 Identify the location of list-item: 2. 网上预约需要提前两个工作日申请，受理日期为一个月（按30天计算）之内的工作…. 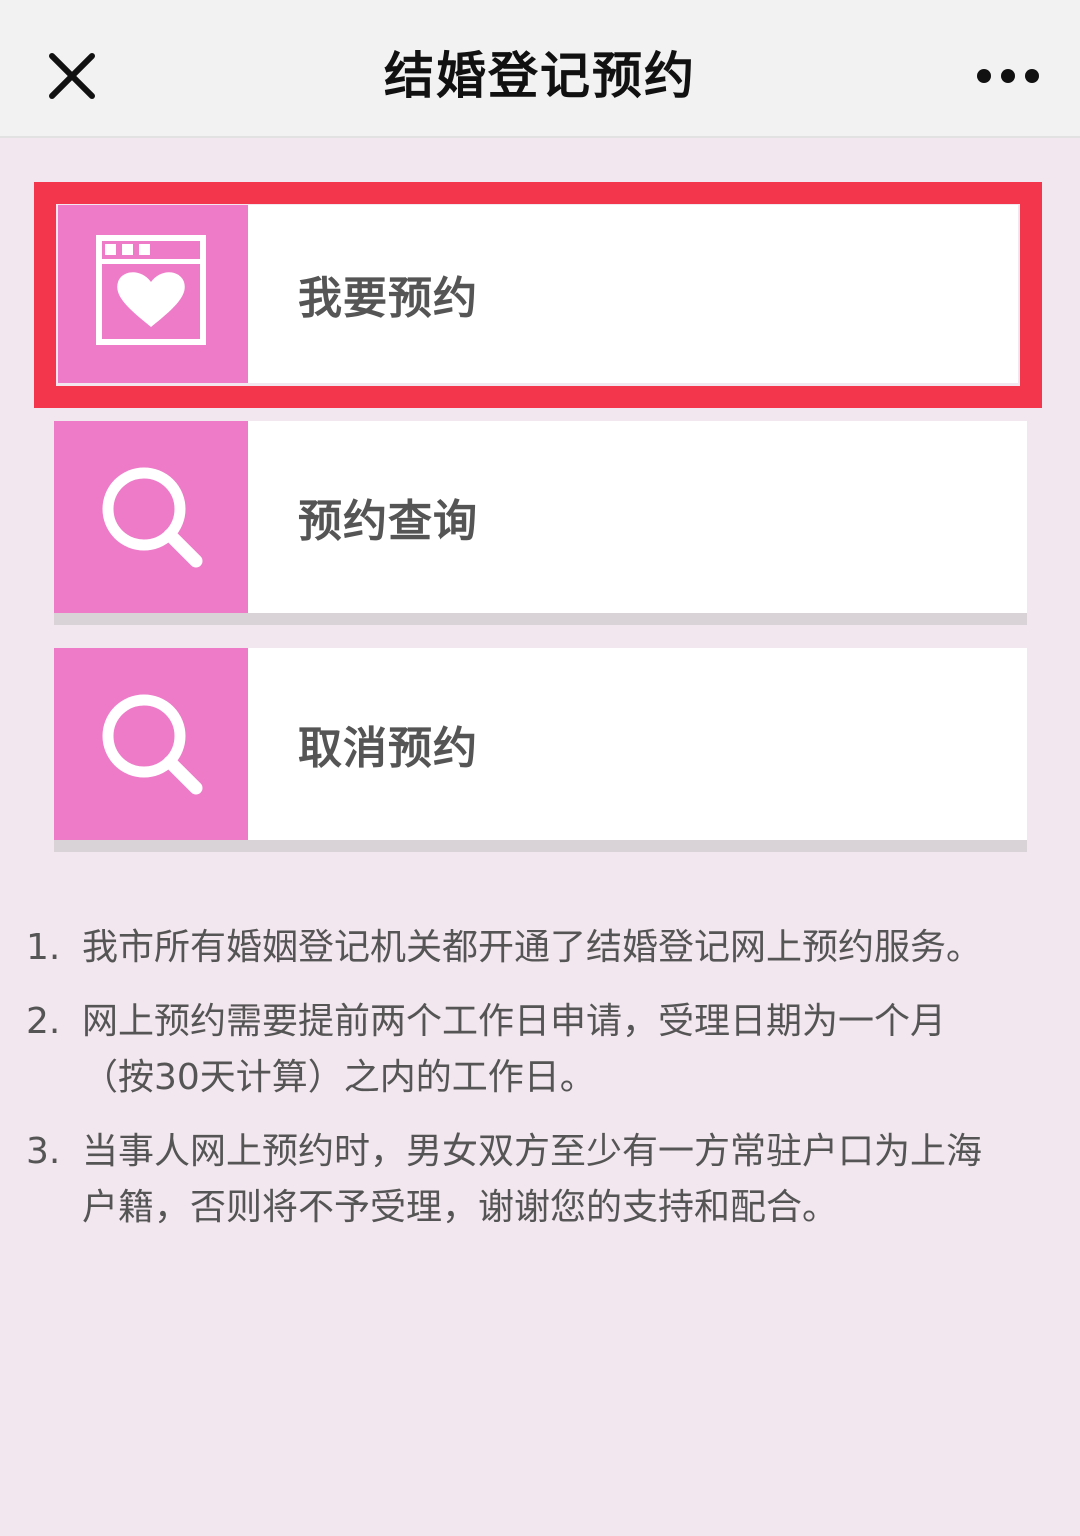
(540, 1050).